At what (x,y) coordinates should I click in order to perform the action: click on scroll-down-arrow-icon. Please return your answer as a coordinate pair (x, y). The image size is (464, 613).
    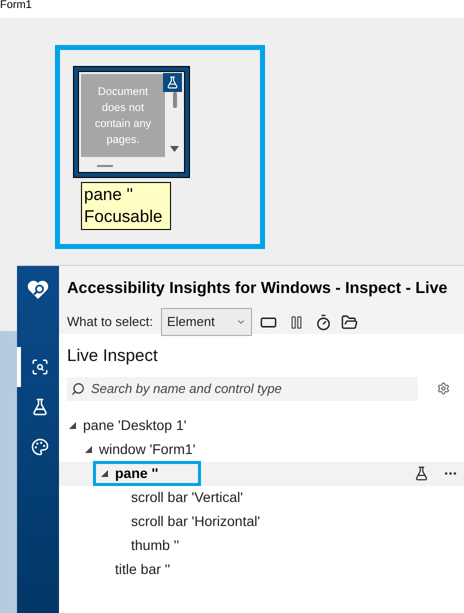
    Looking at the image, I should click on (174, 149).